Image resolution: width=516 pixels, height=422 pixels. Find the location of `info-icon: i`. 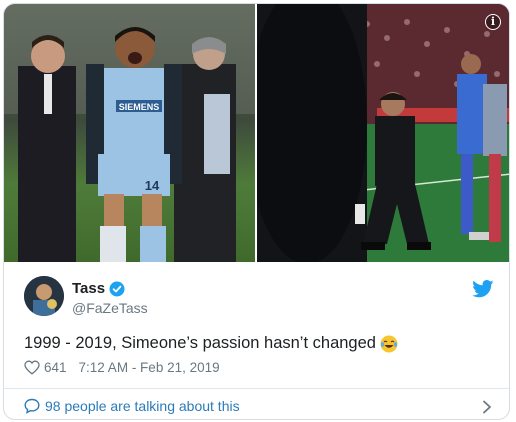

info-icon: i is located at coordinates (493, 22).